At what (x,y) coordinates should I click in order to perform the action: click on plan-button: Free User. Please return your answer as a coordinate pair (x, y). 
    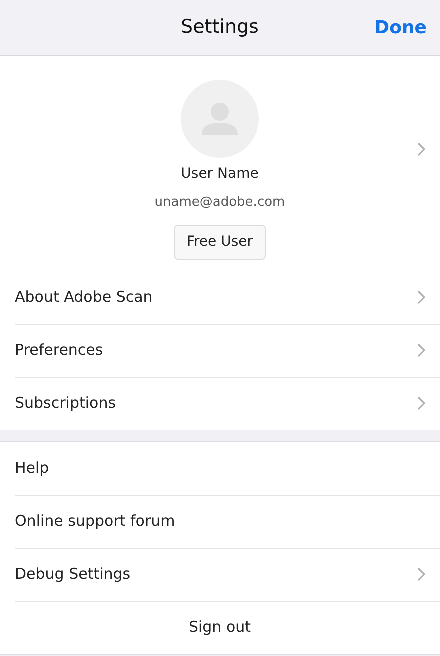
    Looking at the image, I should click on (220, 242).